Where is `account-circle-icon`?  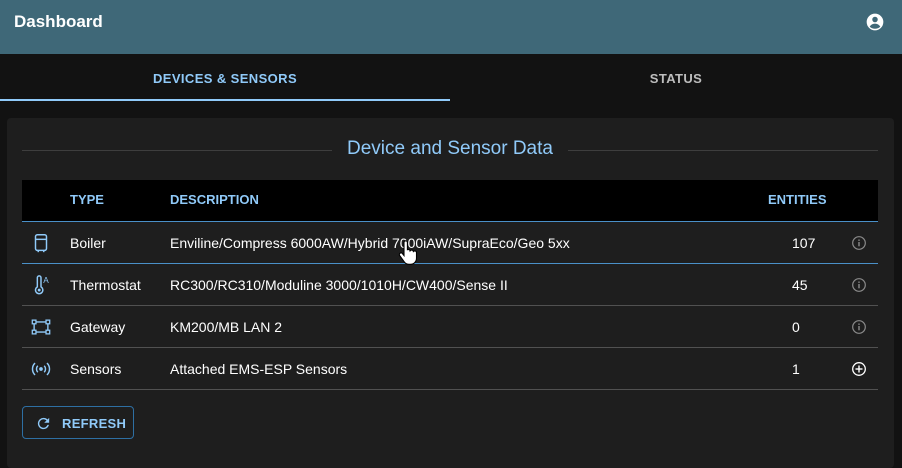 account-circle-icon is located at coordinates (875, 22).